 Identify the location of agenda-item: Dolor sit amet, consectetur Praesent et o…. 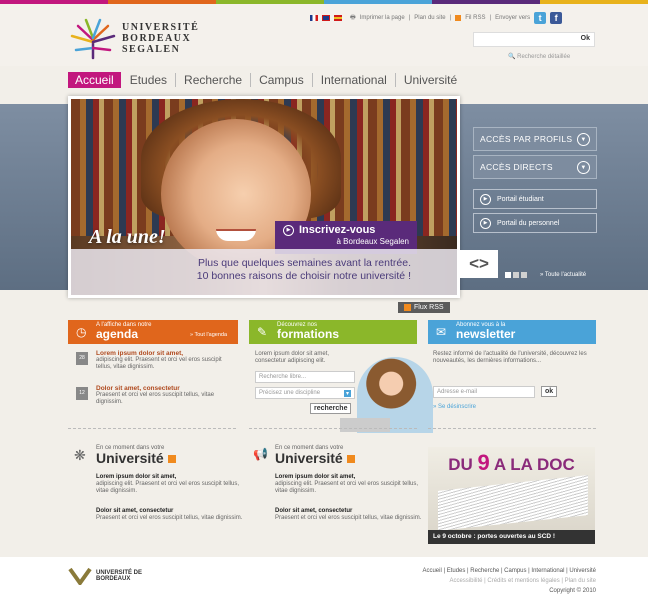
(166, 395).